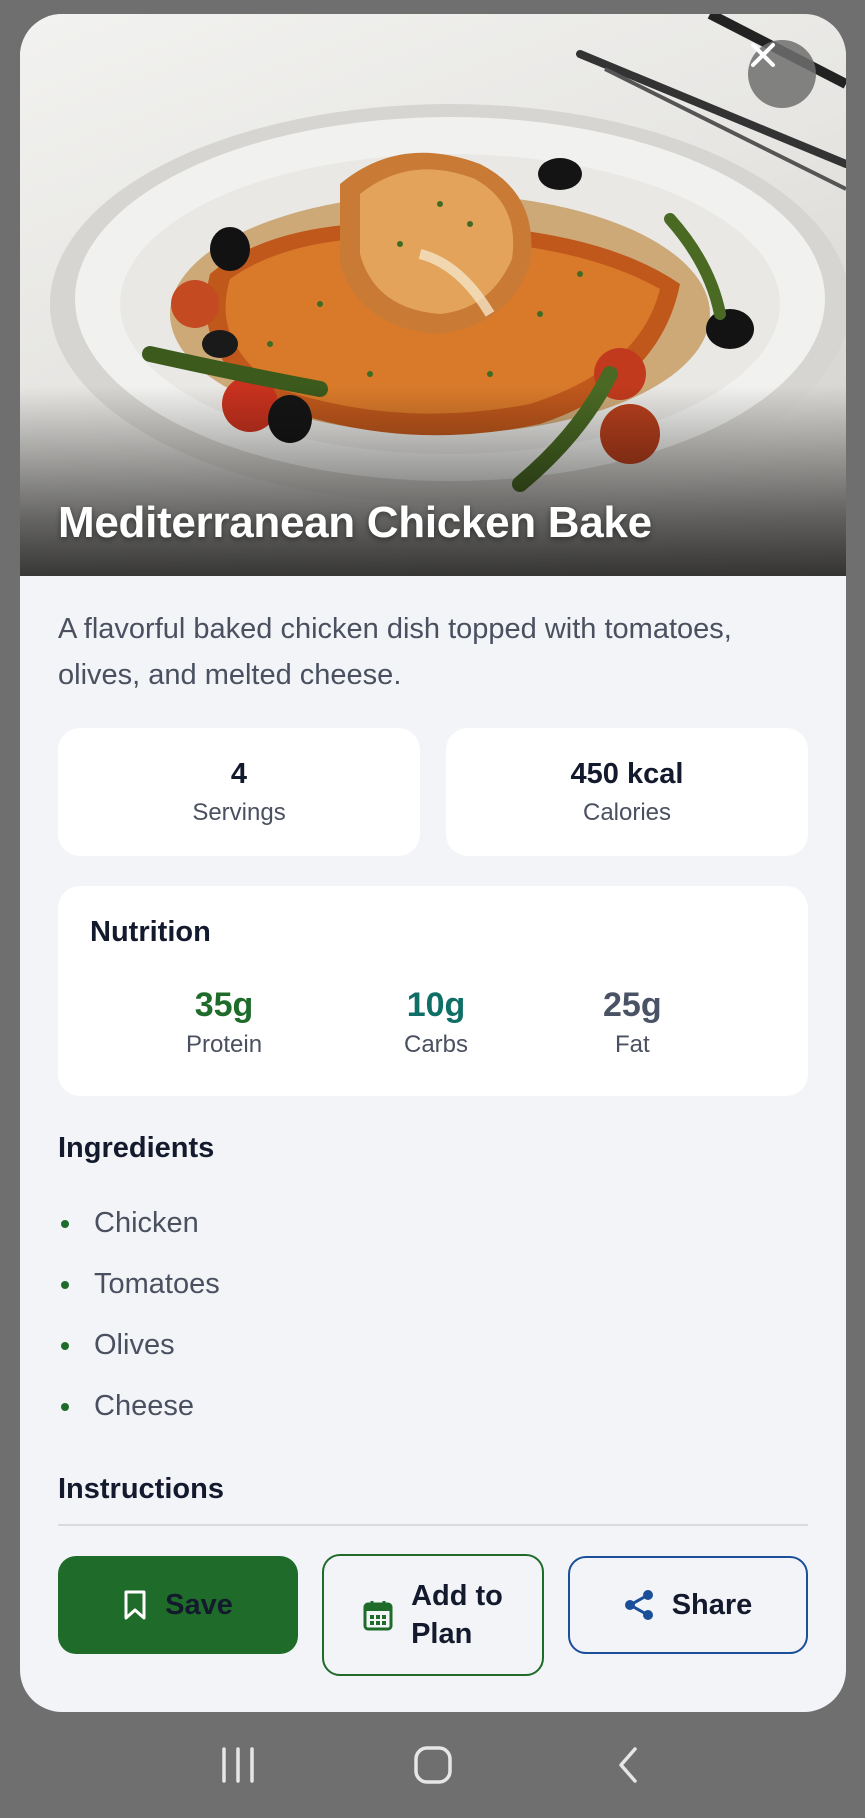 This screenshot has height=1818, width=865. I want to click on servings-label: Servings, so click(239, 812).